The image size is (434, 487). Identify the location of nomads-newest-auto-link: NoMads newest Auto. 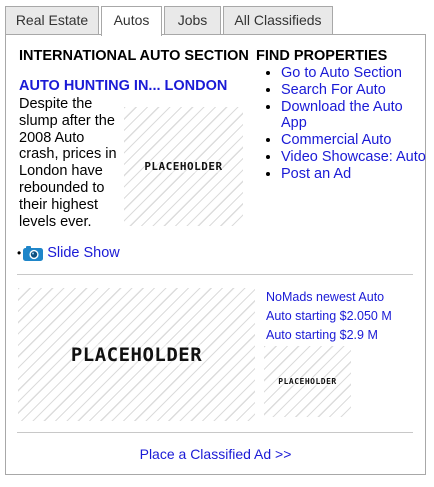
(329, 297).